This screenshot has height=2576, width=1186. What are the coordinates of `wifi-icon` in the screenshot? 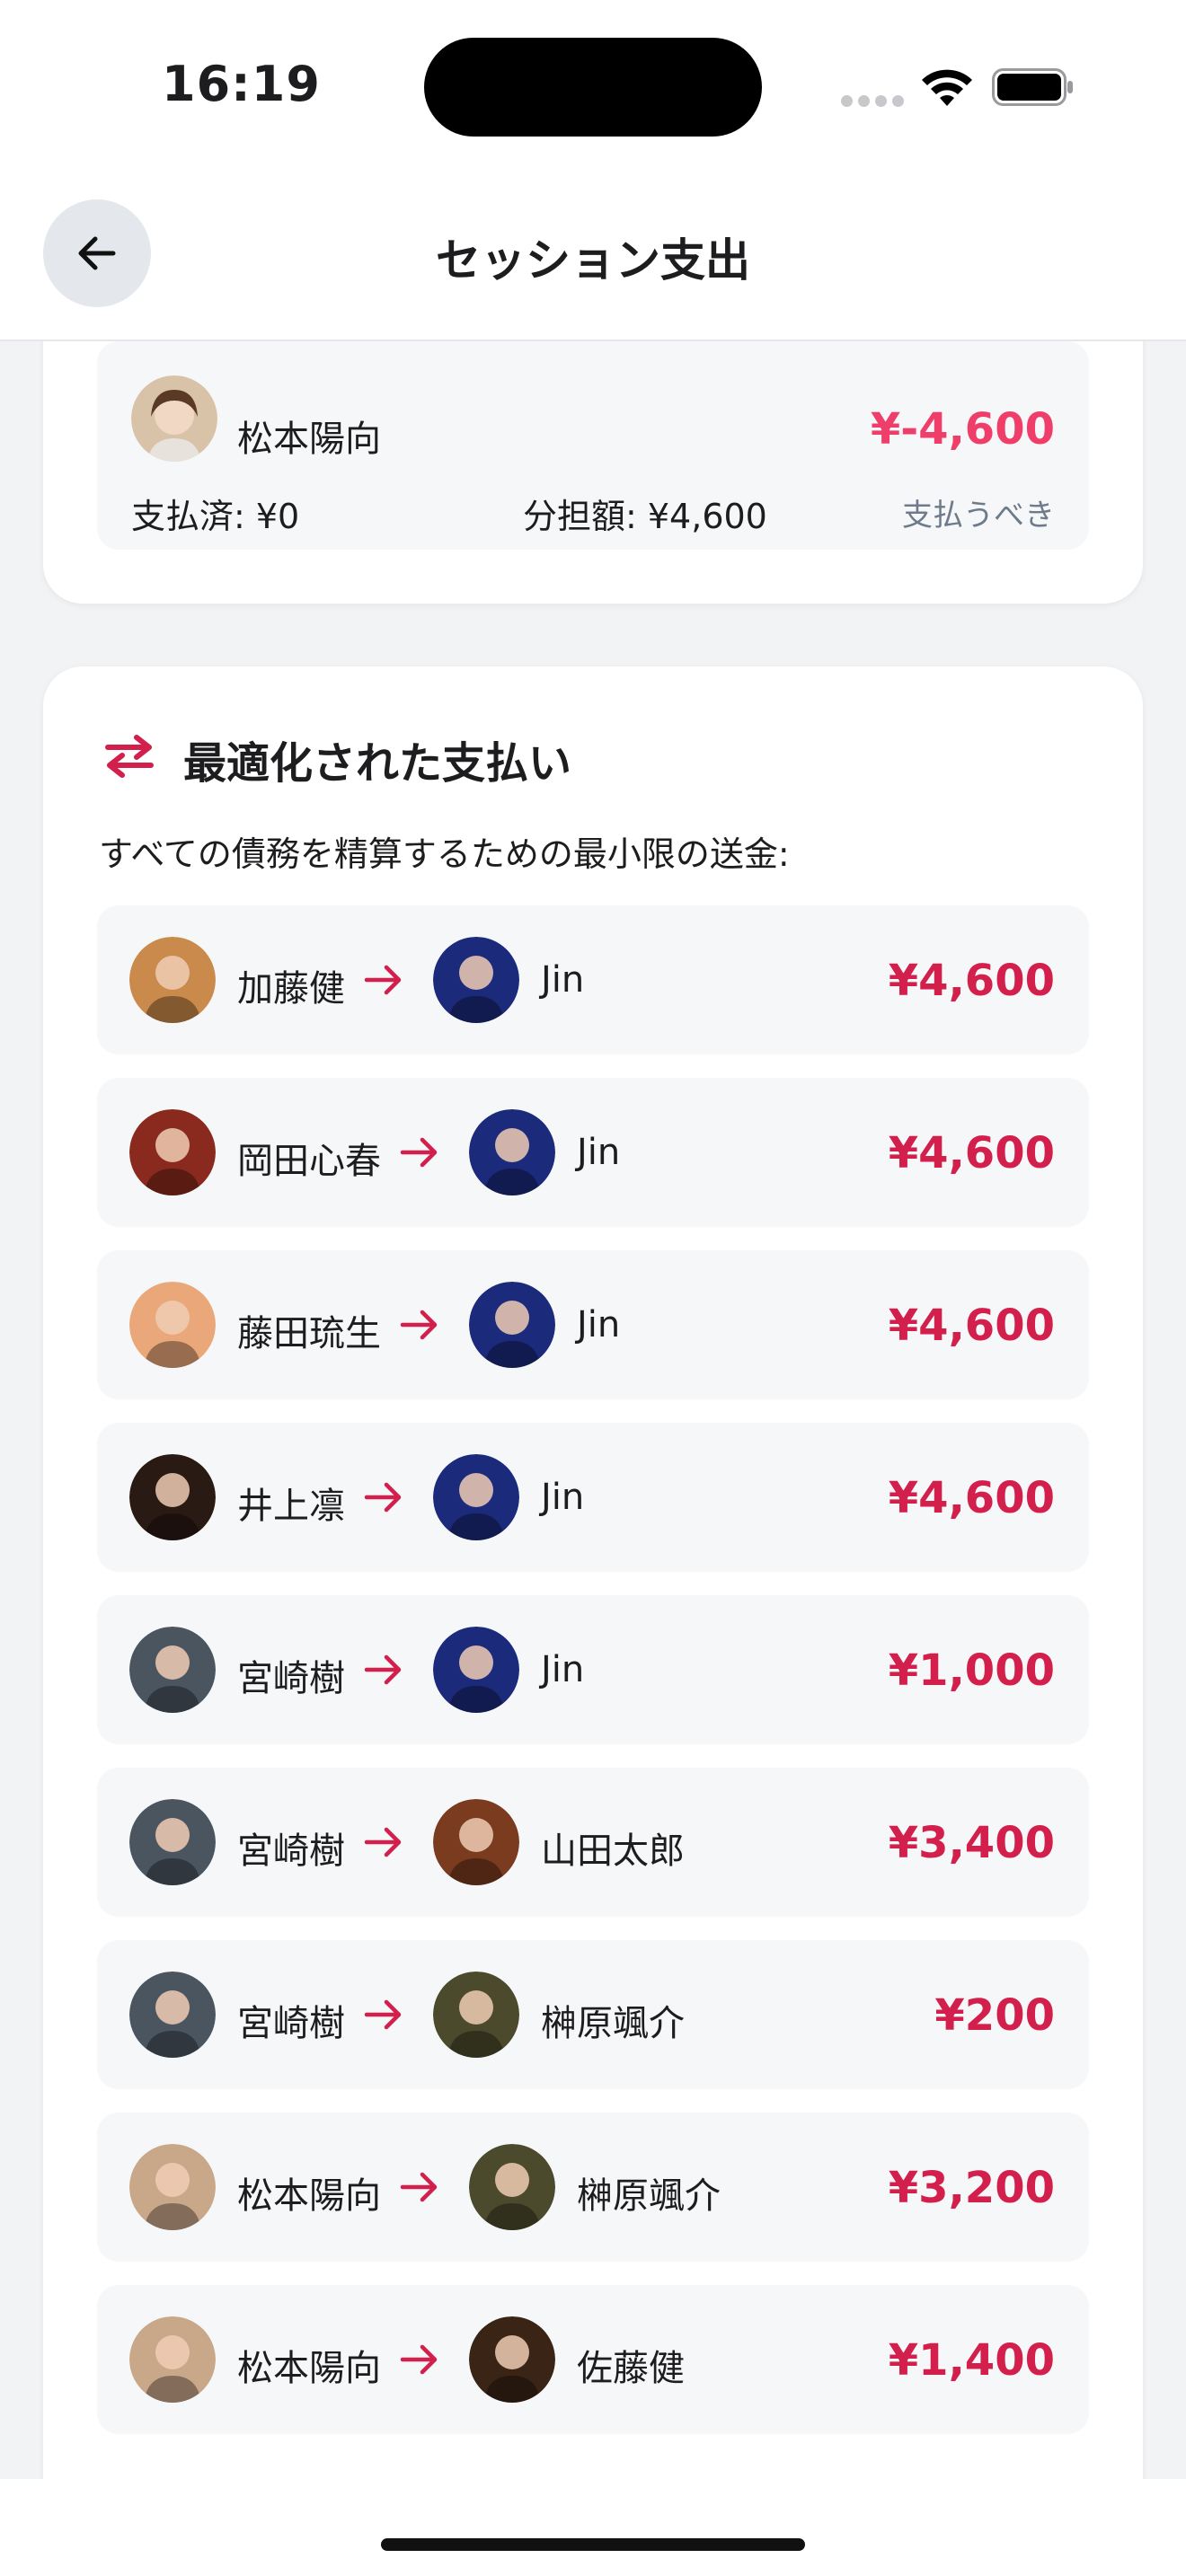 It's located at (947, 87).